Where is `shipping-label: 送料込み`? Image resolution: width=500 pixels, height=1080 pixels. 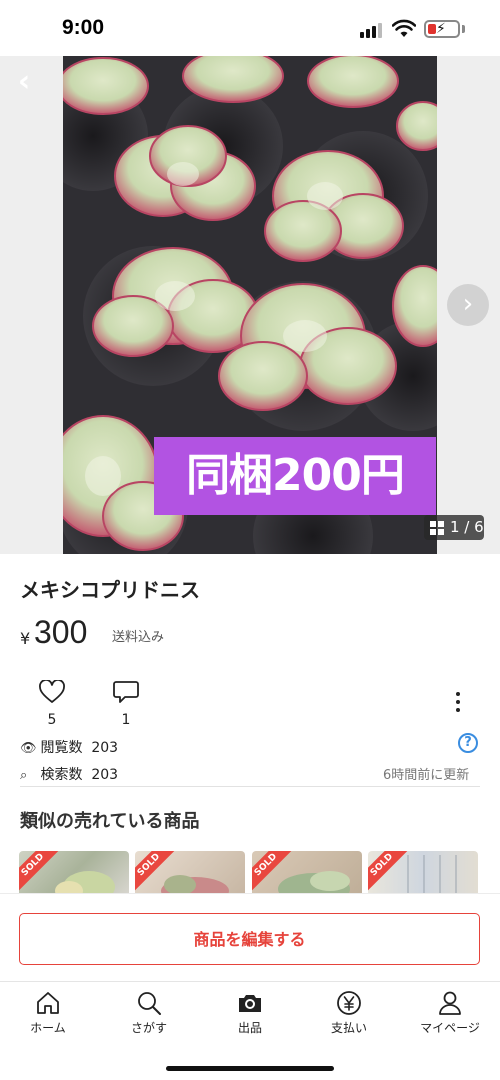 shipping-label: 送料込み is located at coordinates (138, 637).